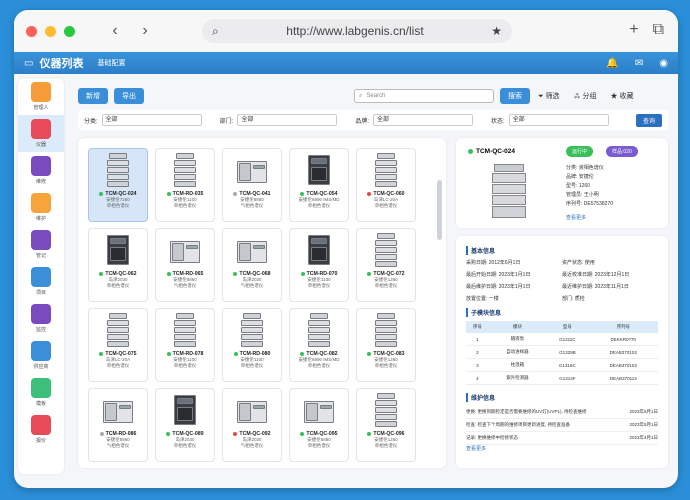 This screenshot has width=690, height=500. I want to click on filter-label: 状态:, so click(498, 121).